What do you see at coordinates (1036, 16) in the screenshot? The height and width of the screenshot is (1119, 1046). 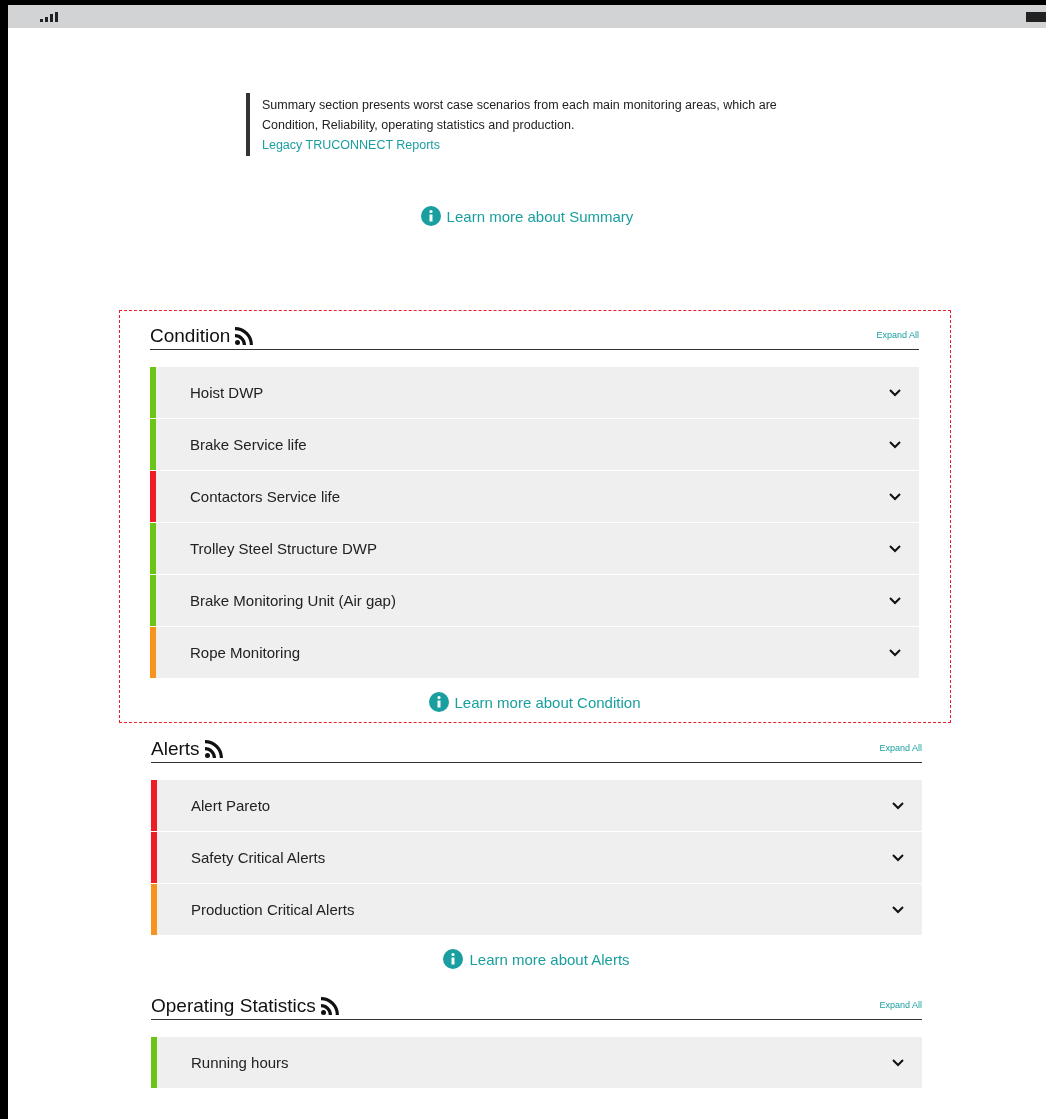 I see `battery-icon` at bounding box center [1036, 16].